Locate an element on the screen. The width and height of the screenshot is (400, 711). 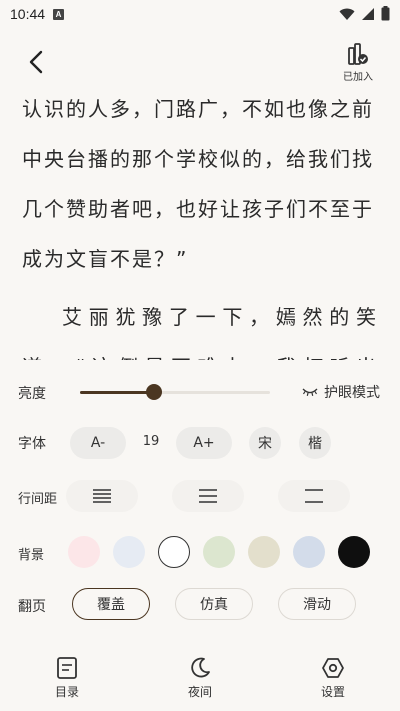
closed-eye-icon is located at coordinates (310, 392).